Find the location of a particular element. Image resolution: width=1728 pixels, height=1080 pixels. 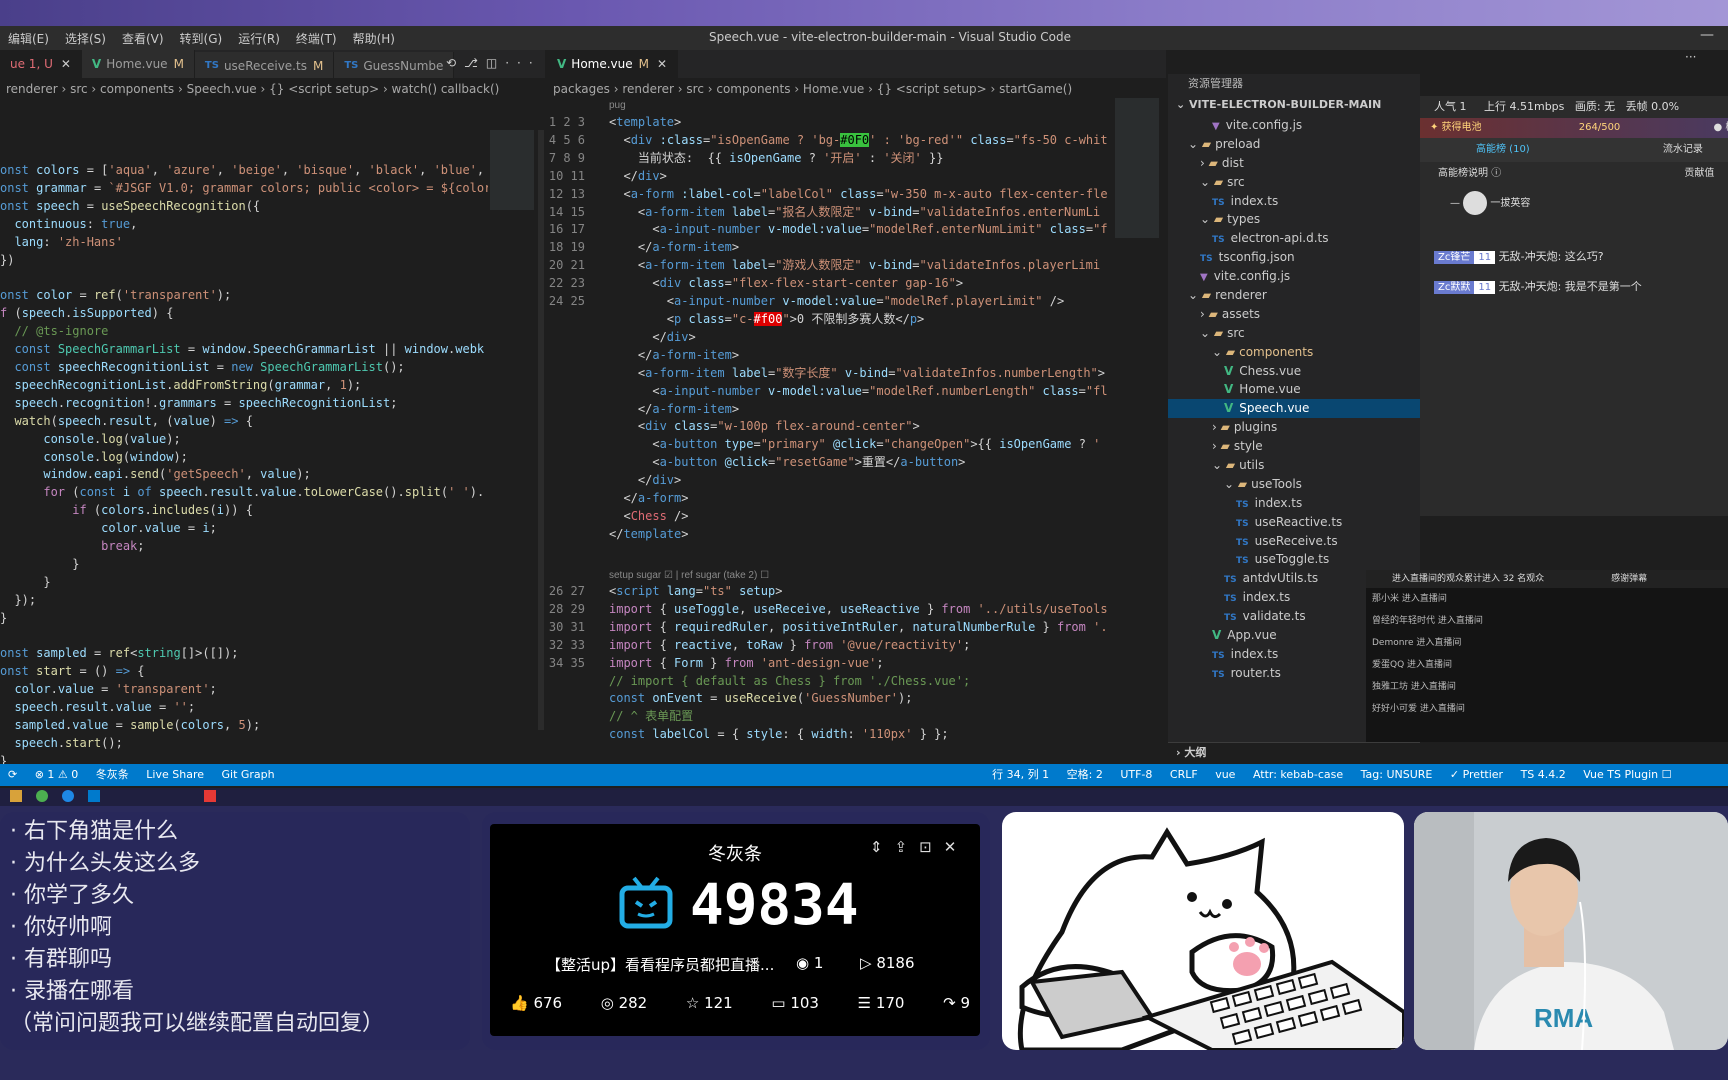

tree-item: › ▰ assets is located at coordinates (1294, 314).